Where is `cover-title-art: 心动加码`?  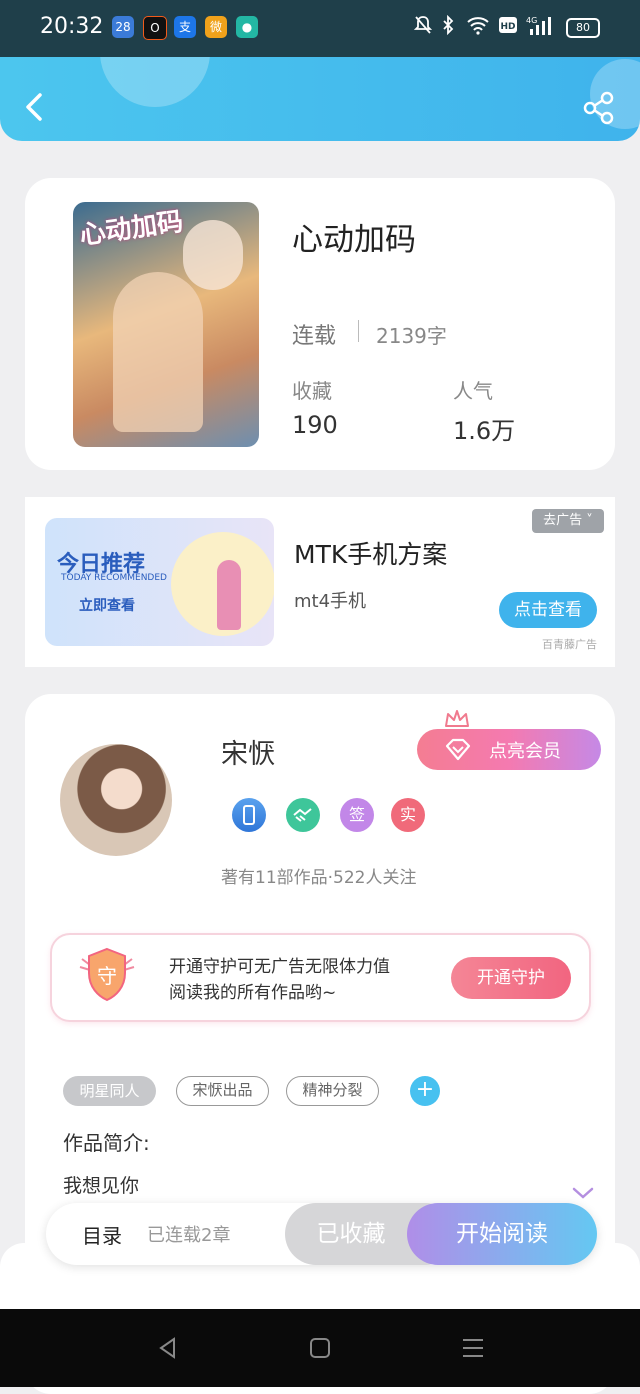 cover-title-art: 心动加码 is located at coordinates (131, 229).